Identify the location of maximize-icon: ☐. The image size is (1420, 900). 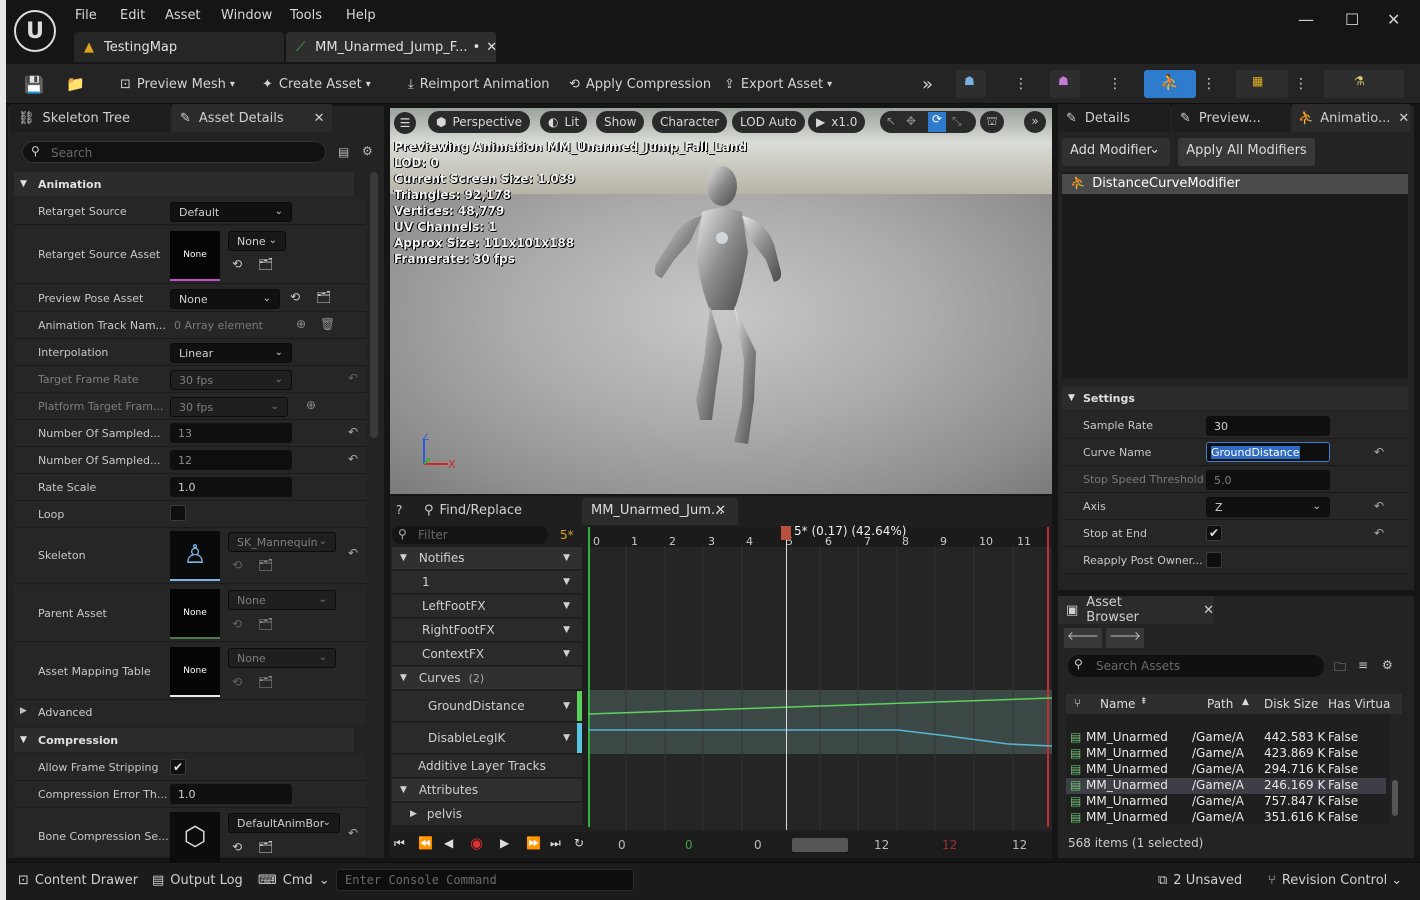
(1352, 19).